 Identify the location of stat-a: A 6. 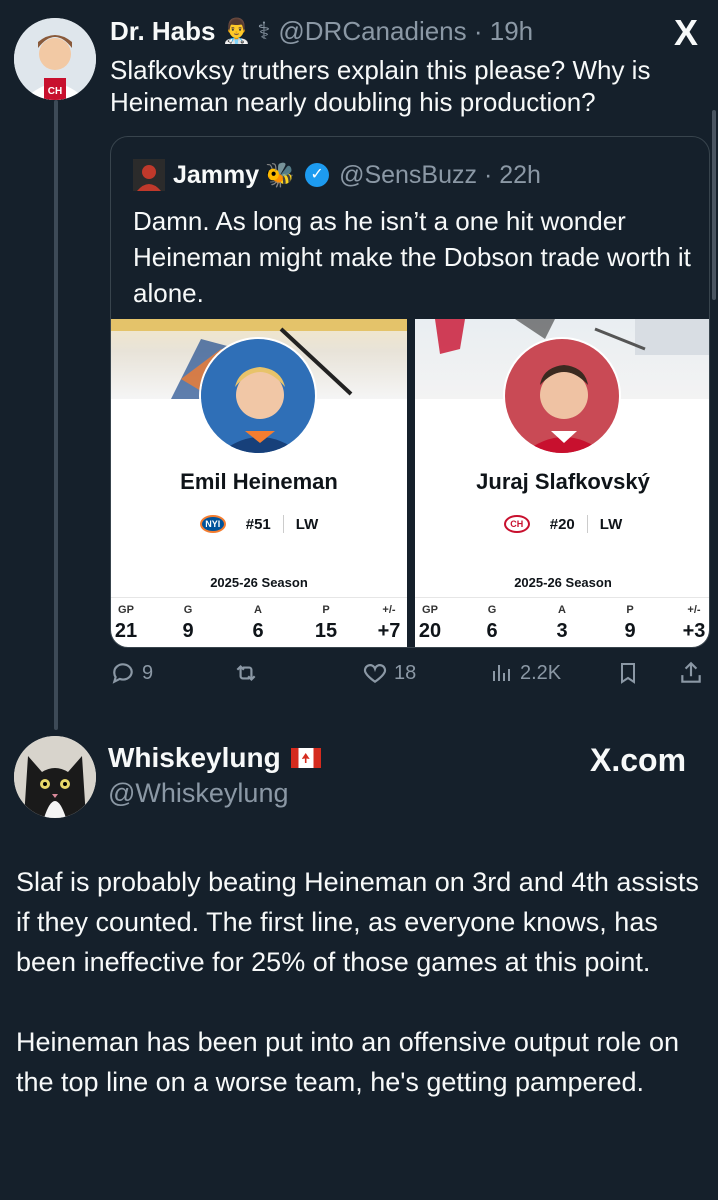
(258, 622).